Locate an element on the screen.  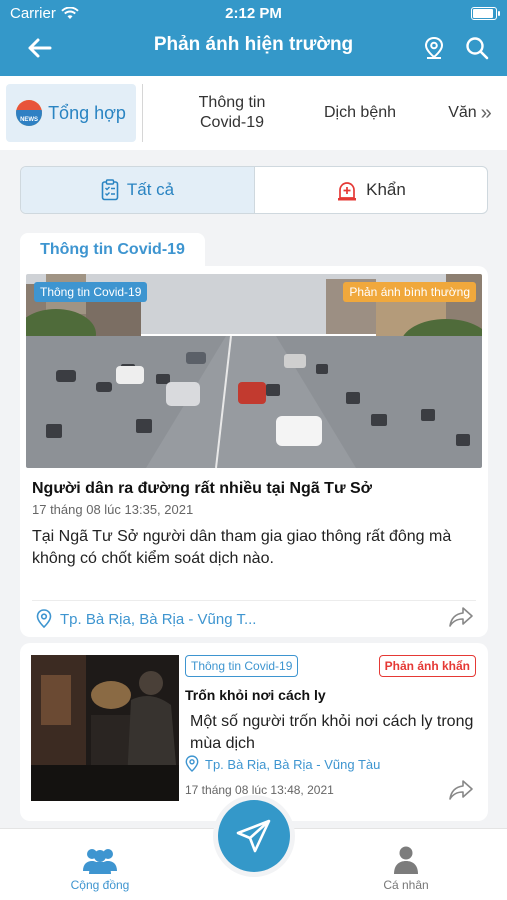
nav-personal-label: Cá nhân is located at coordinates (406, 885).